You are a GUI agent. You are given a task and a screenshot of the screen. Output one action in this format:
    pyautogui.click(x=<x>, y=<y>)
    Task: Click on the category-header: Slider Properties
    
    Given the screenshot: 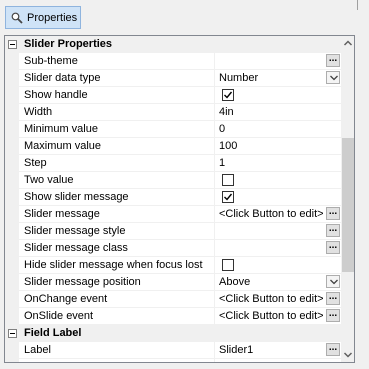 What is the action you would take?
    pyautogui.click(x=173, y=44)
    